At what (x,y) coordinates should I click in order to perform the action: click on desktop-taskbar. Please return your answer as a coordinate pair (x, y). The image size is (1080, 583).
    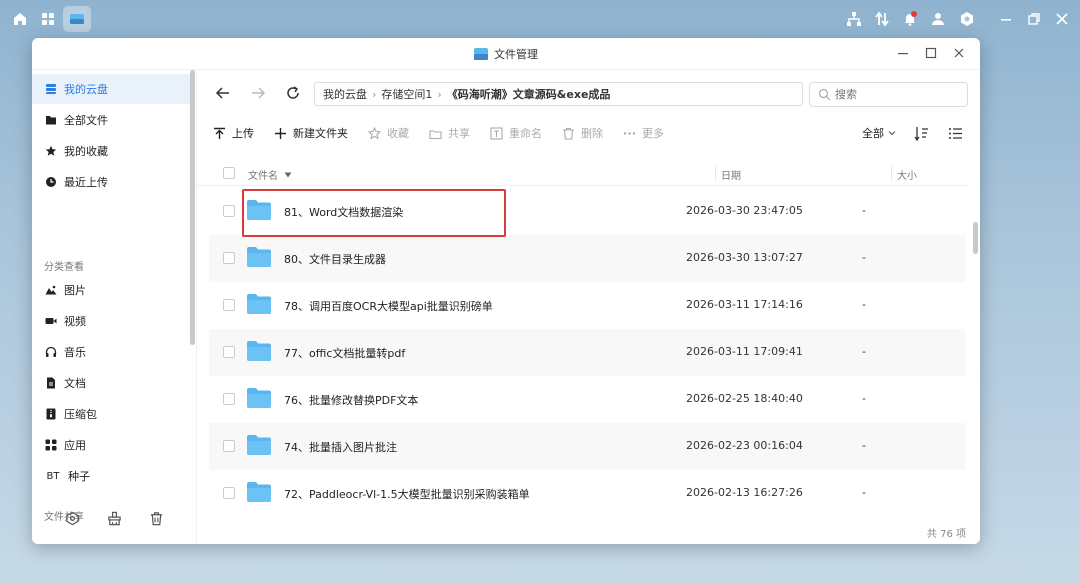
    Looking at the image, I should click on (540, 19).